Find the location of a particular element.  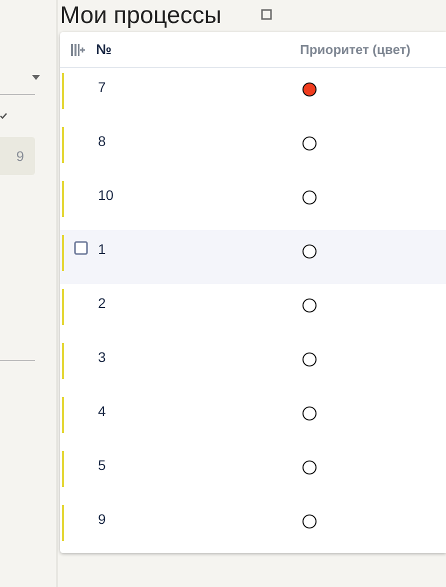

table-cell-text: 4 is located at coordinates (102, 411).